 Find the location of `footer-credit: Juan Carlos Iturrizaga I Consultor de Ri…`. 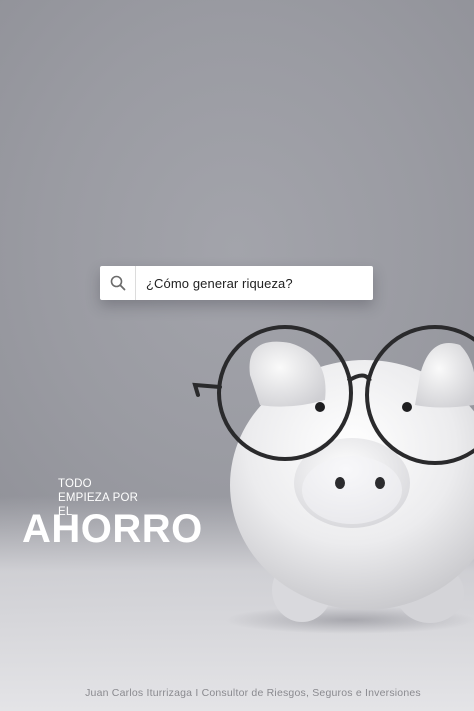

footer-credit: Juan Carlos Iturrizaga I Consultor de Ri… is located at coordinates (253, 693).